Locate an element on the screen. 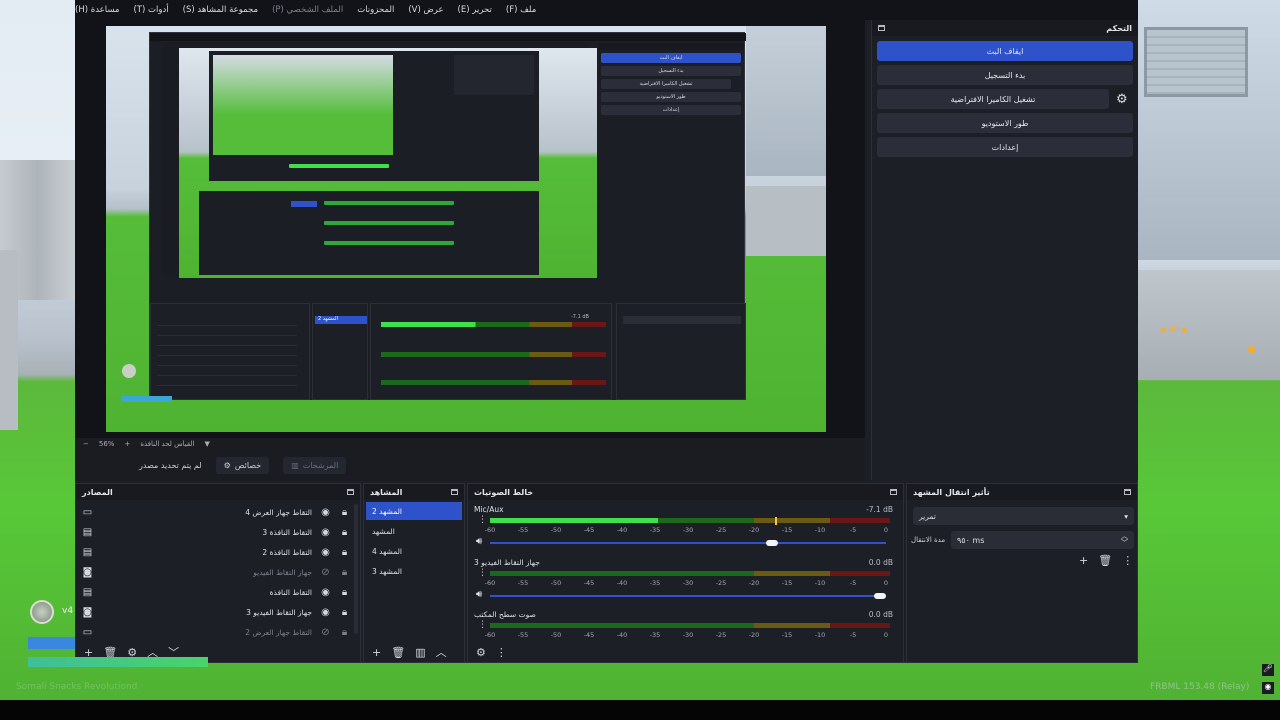 Image resolution: width=1280 pixels, height=720 pixels. hud-marker: ◆ 40 ◆ is located at coordinates (1174, 329).